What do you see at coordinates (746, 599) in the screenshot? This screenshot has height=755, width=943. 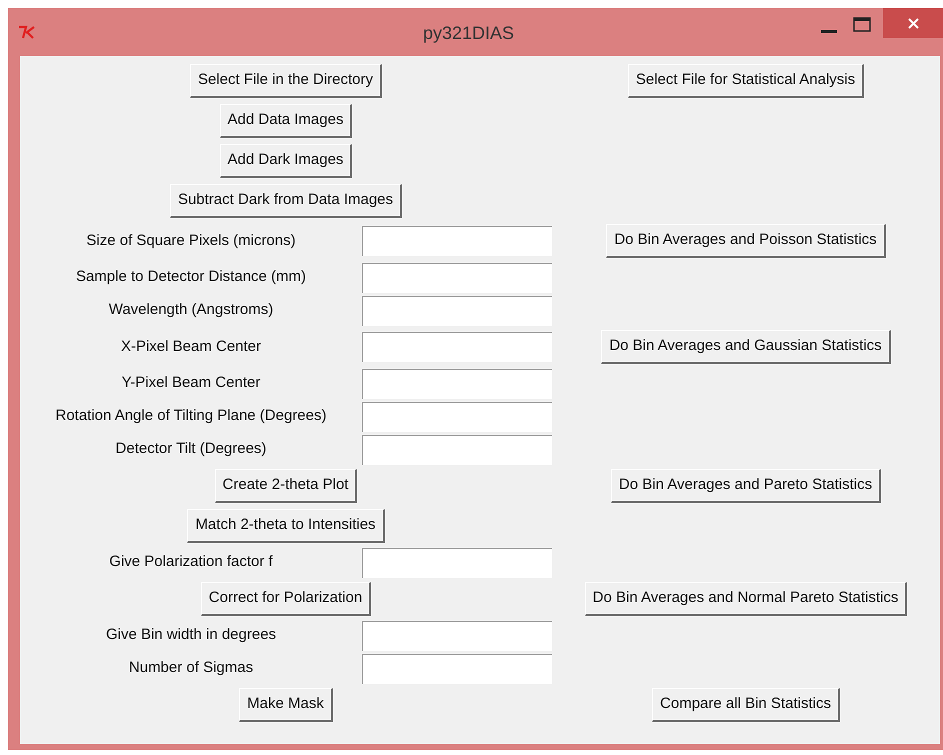 I see `push-button: Do Bin Averages and Normal Pareto Statistics` at bounding box center [746, 599].